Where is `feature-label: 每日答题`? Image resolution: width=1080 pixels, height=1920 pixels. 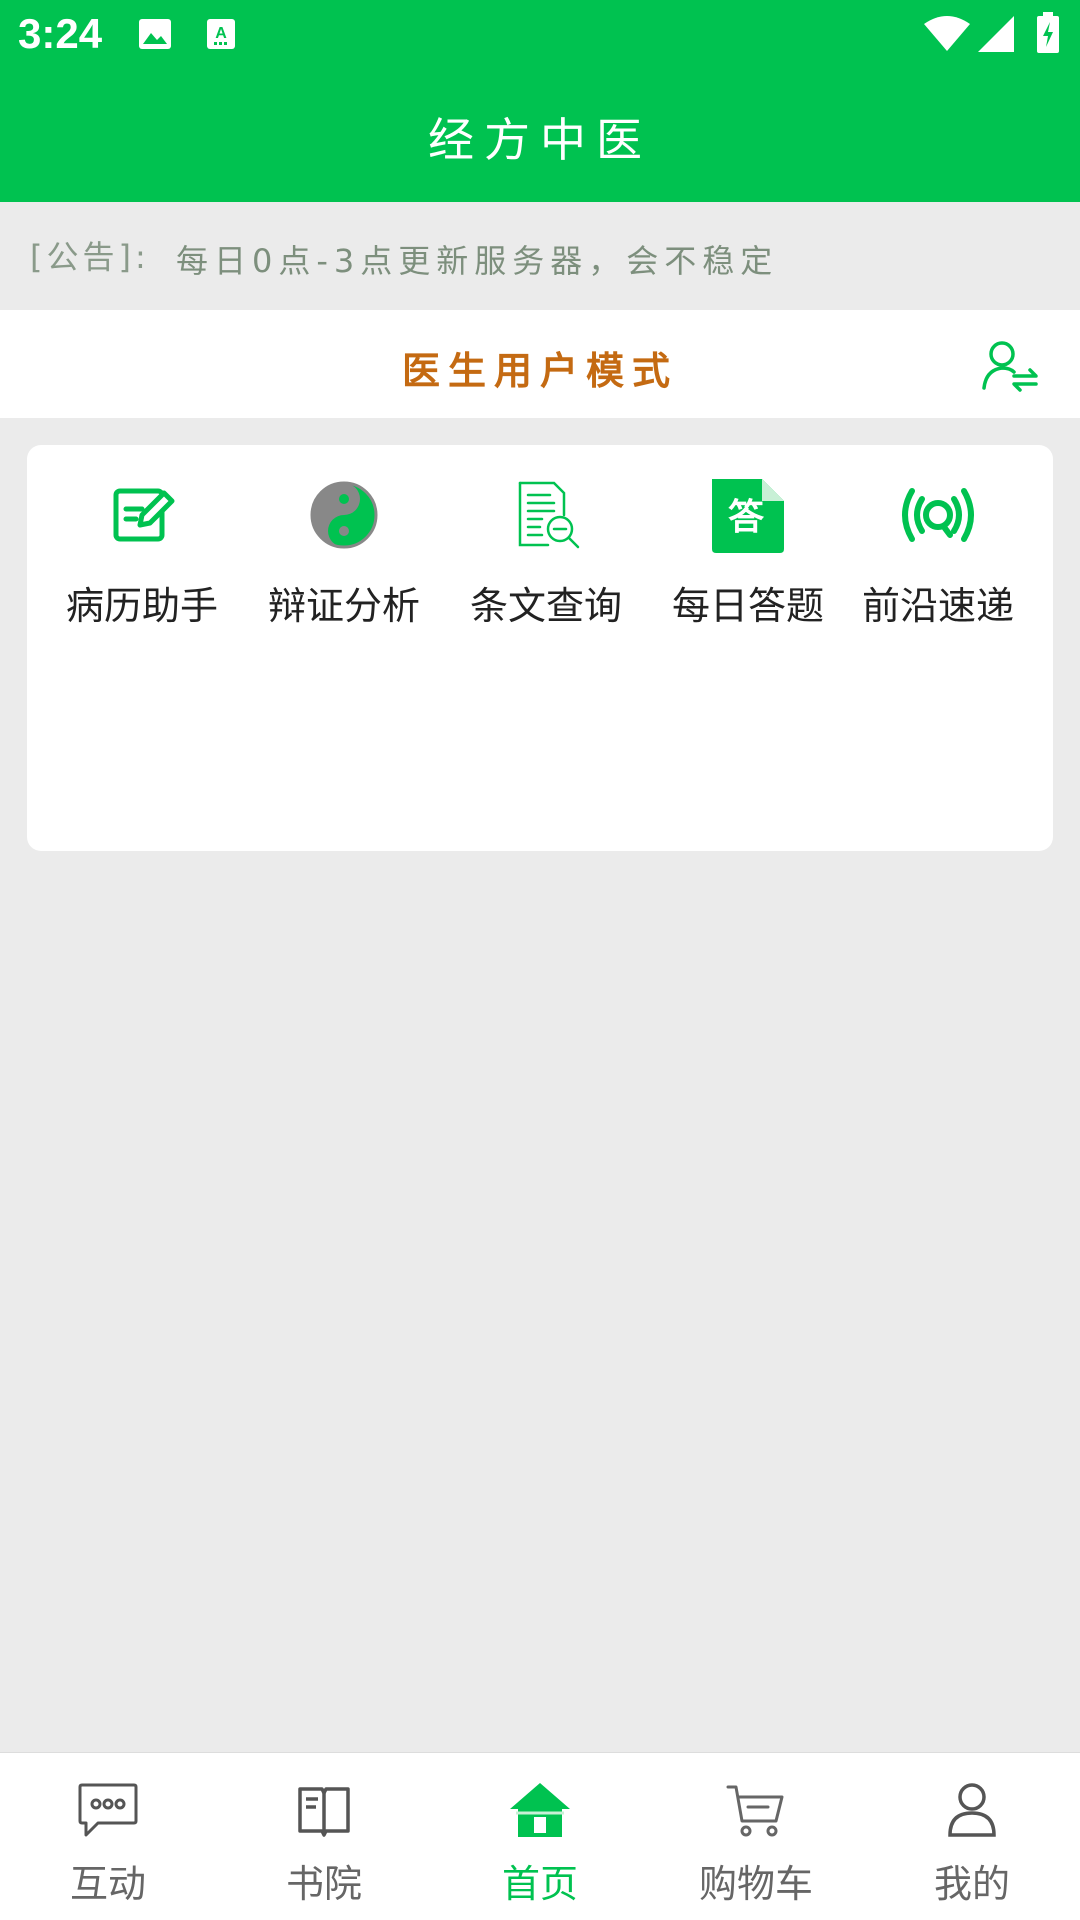 feature-label: 每日答题 is located at coordinates (747, 606).